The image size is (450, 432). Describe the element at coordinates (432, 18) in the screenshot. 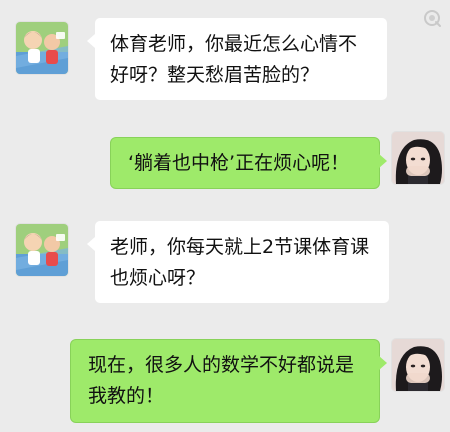

I see `camera-lens-icon` at that location.